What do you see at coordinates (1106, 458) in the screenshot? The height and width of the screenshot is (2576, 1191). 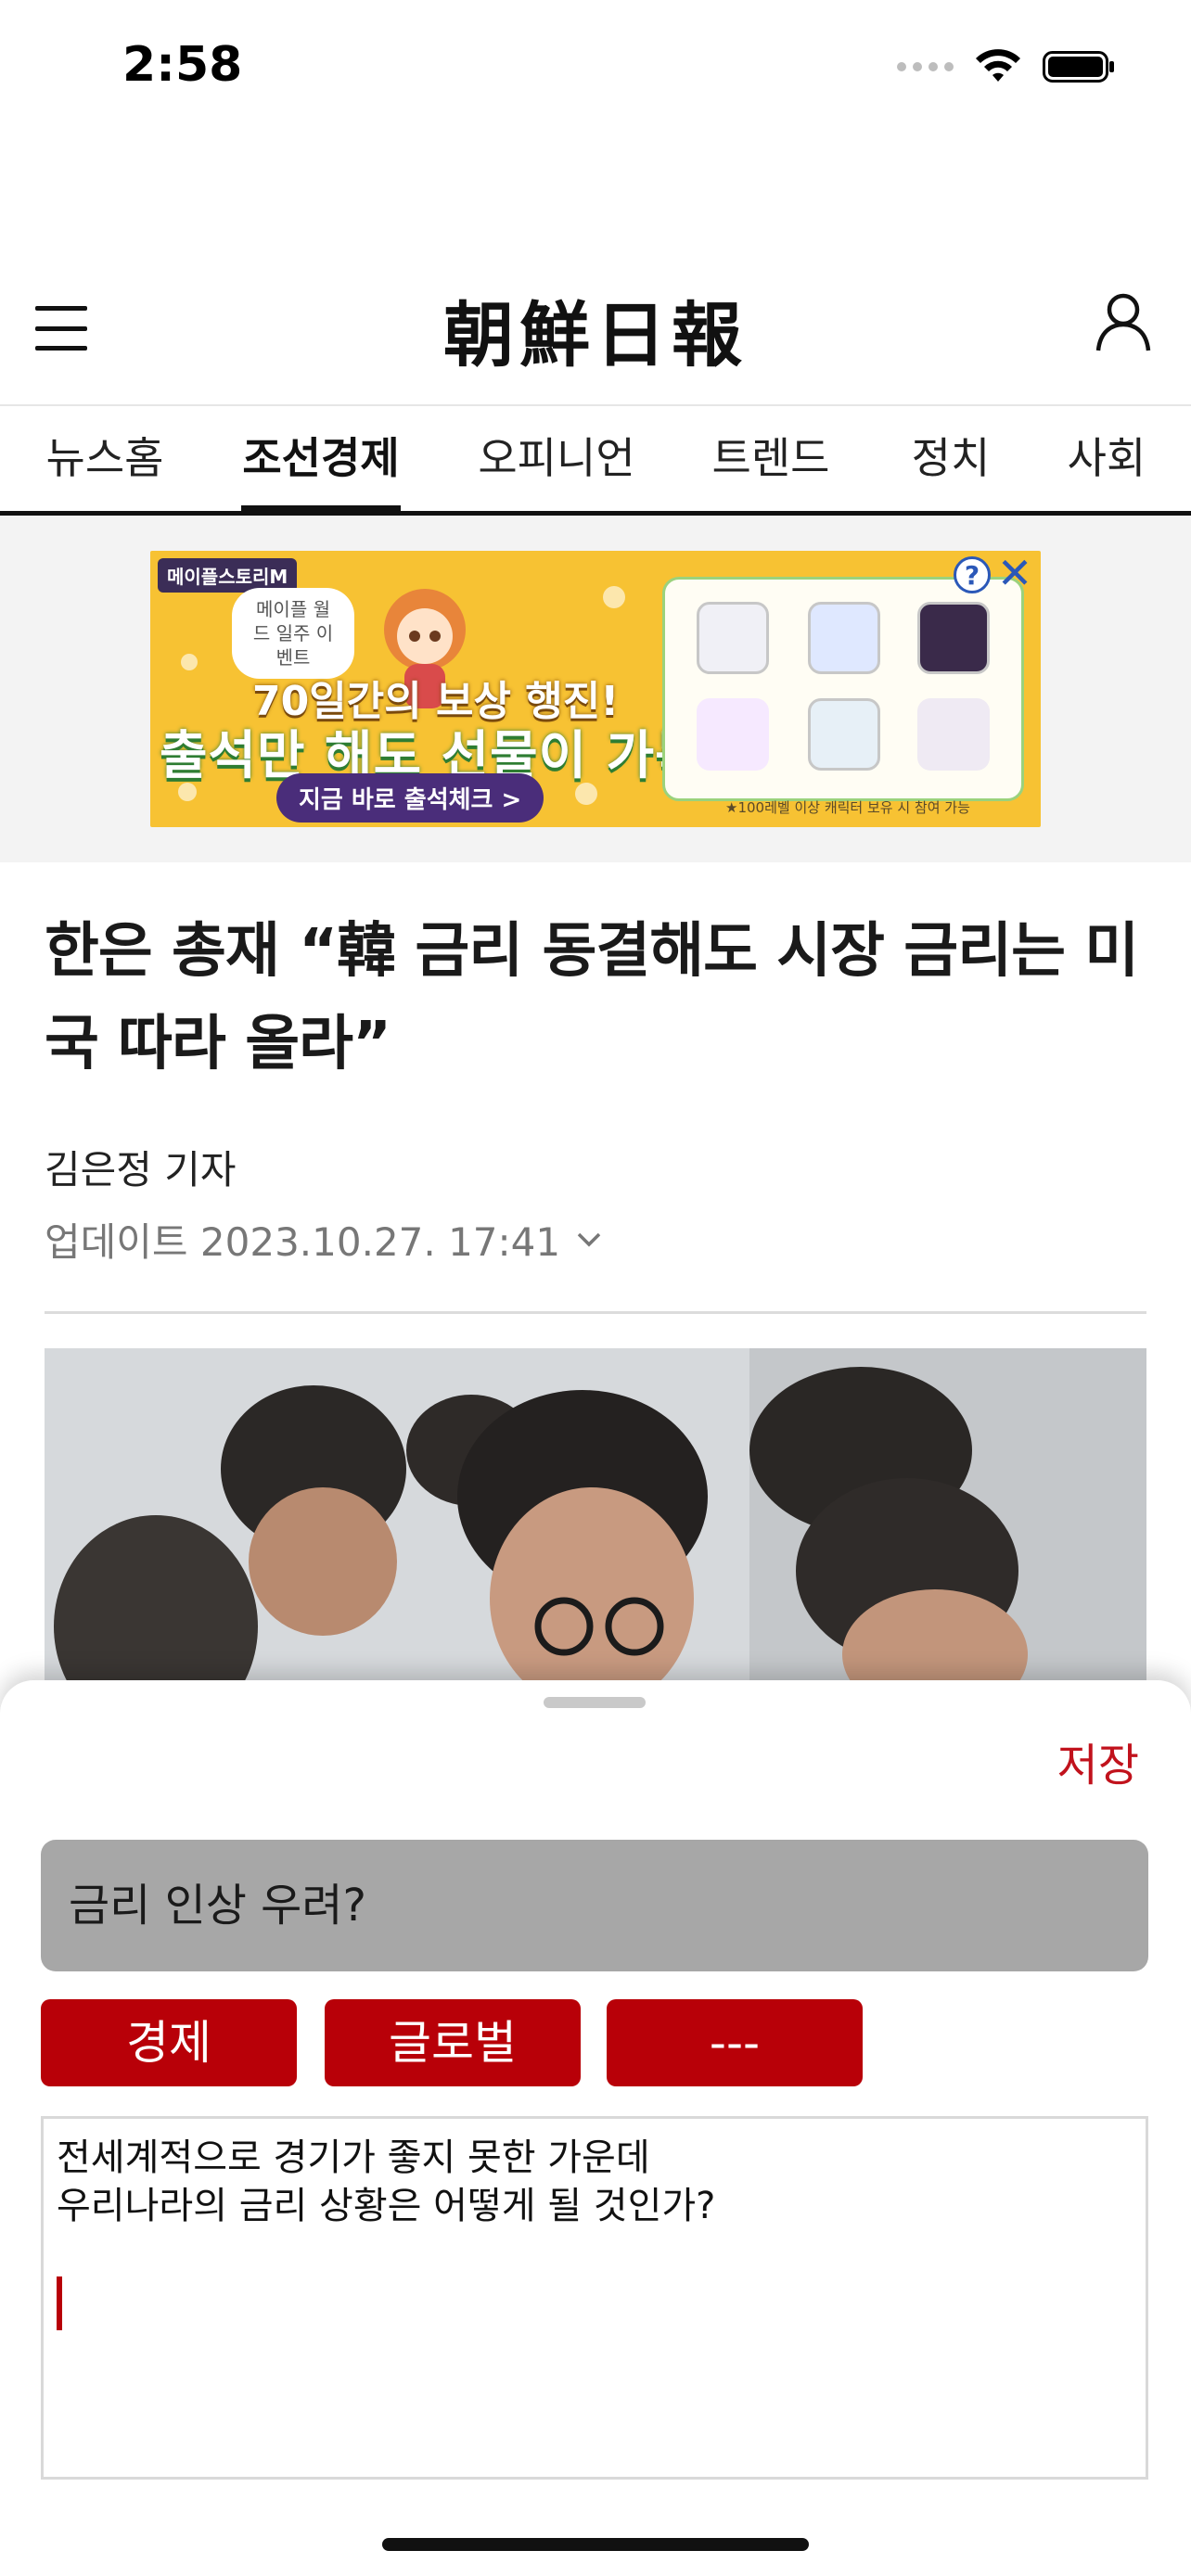 I see `tab-society: 사회` at bounding box center [1106, 458].